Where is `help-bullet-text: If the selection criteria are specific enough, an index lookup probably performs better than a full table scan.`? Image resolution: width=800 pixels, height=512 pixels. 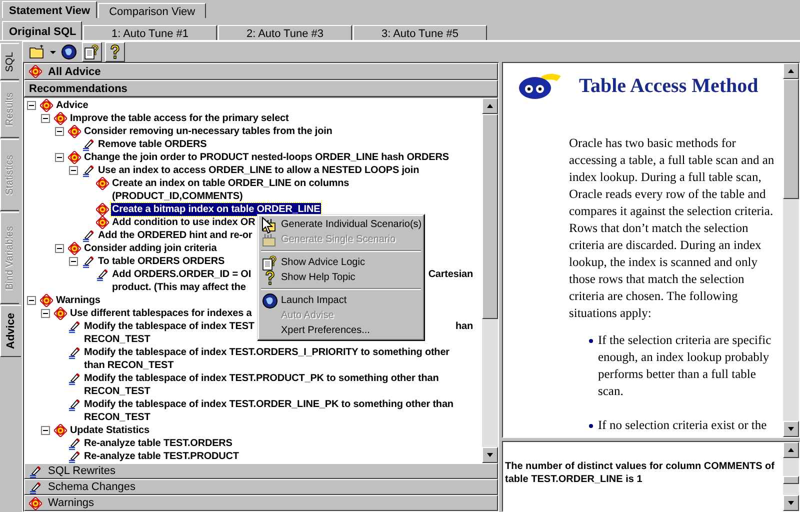
help-bullet-text: If the selection criteria are specific enough, an index lookup probably performs better than a full table scan. is located at coordinates (685, 366).